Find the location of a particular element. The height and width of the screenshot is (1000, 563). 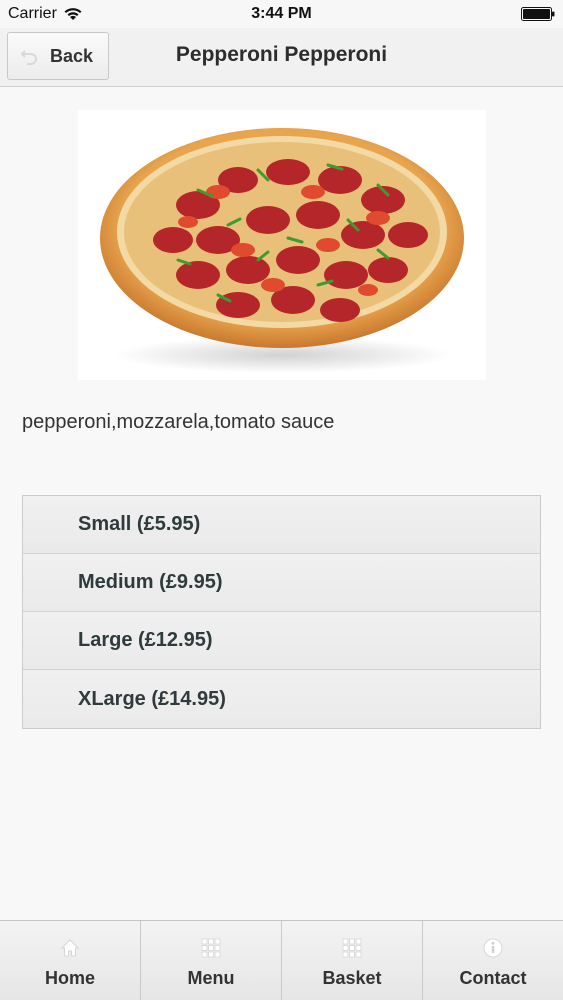

size-option-xlarge: XLarge (£14.95) is located at coordinates (281, 699).